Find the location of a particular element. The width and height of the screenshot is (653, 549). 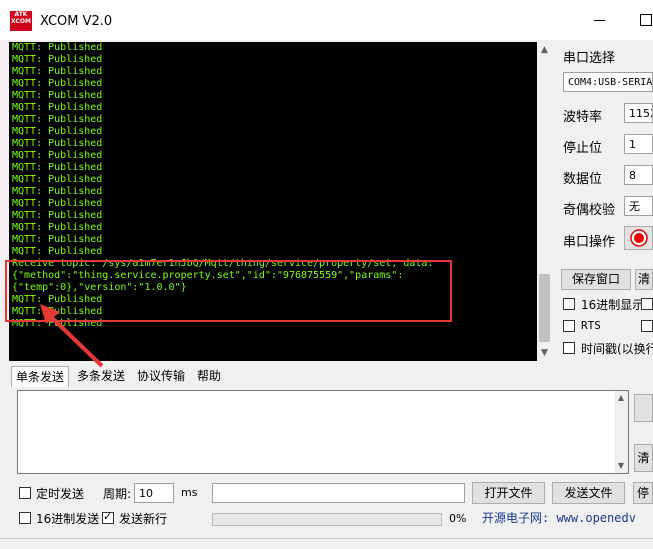

data-bits-combo: 8 is located at coordinates (638, 175).